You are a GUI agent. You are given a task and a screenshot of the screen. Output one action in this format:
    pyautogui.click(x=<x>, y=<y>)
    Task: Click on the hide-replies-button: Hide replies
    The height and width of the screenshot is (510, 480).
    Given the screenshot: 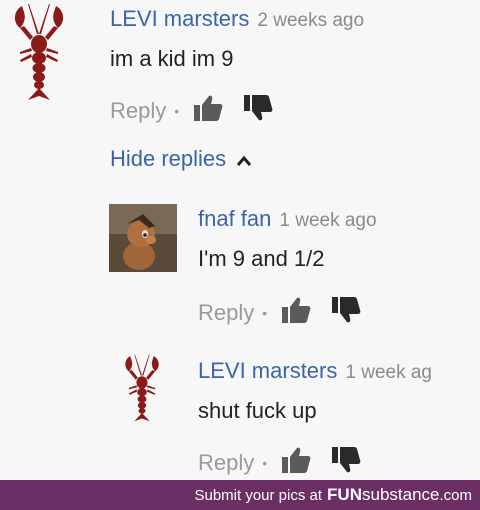 What is the action you would take?
    pyautogui.click(x=181, y=159)
    